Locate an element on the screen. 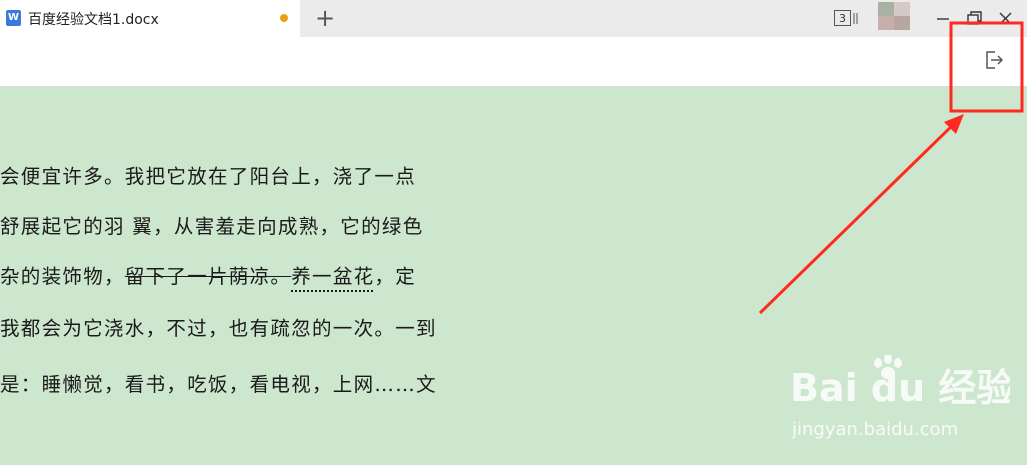 The image size is (1027, 465). line-text: 我都会为它浇水，不过，也有疏忽的一次。一到 is located at coordinates (218, 328).